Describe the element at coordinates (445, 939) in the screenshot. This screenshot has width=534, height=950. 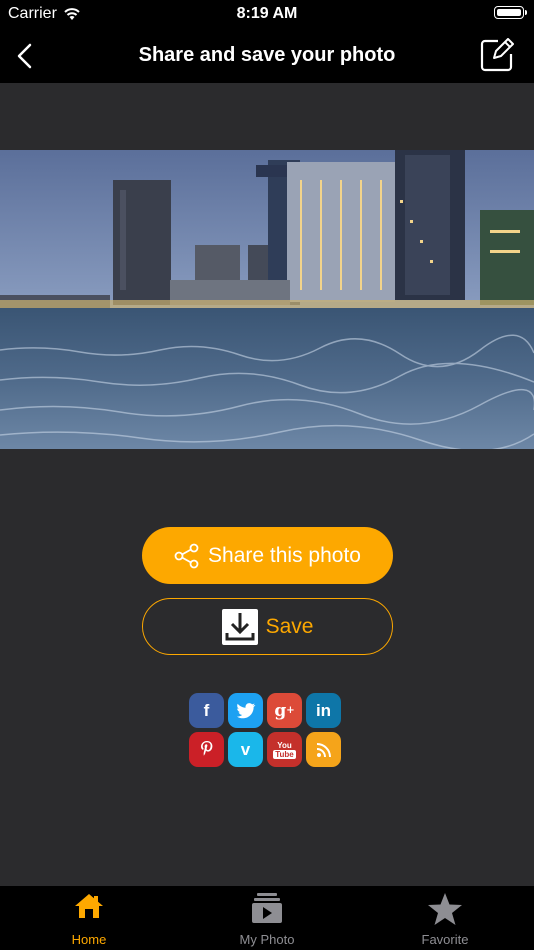
I see `tab-favorite-label: Favorite` at that location.